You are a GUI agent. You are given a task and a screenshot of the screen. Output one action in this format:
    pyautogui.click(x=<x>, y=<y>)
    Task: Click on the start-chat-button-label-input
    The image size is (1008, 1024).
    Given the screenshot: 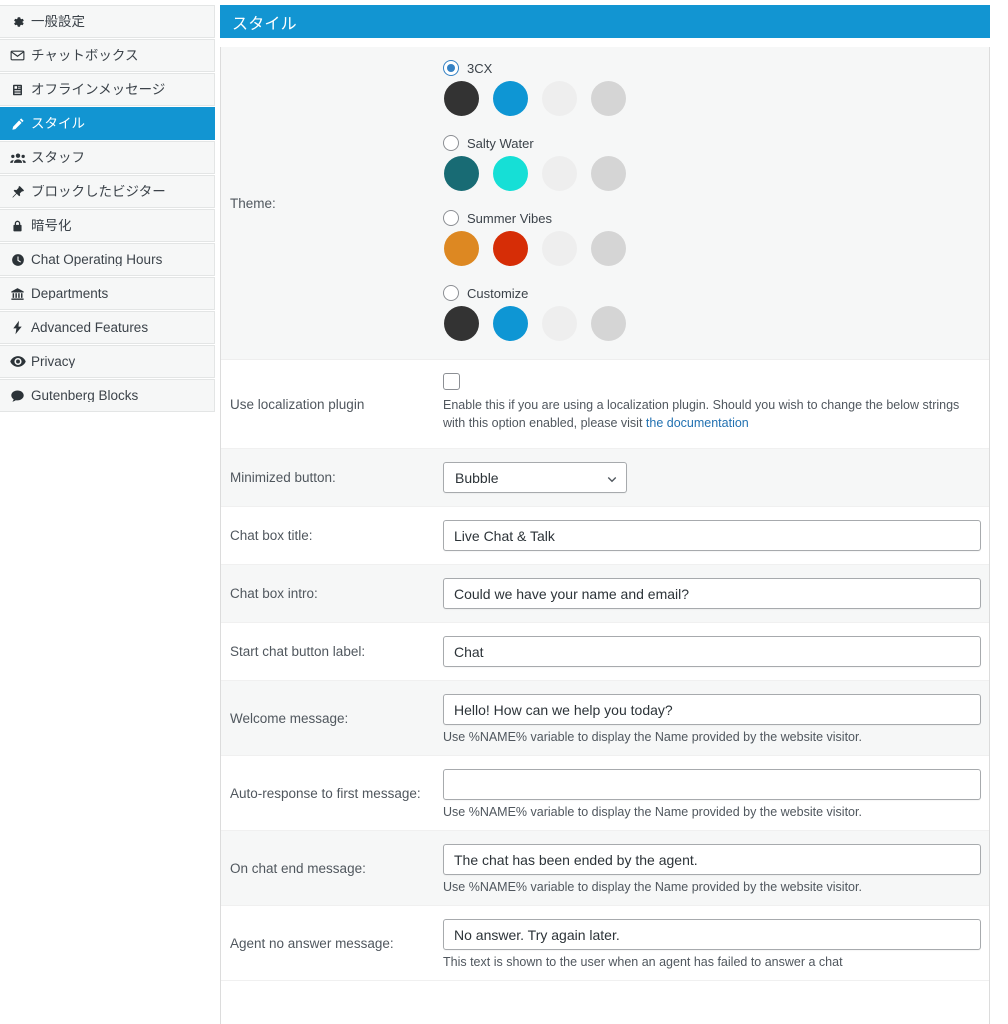 What is the action you would take?
    pyautogui.click(x=712, y=652)
    